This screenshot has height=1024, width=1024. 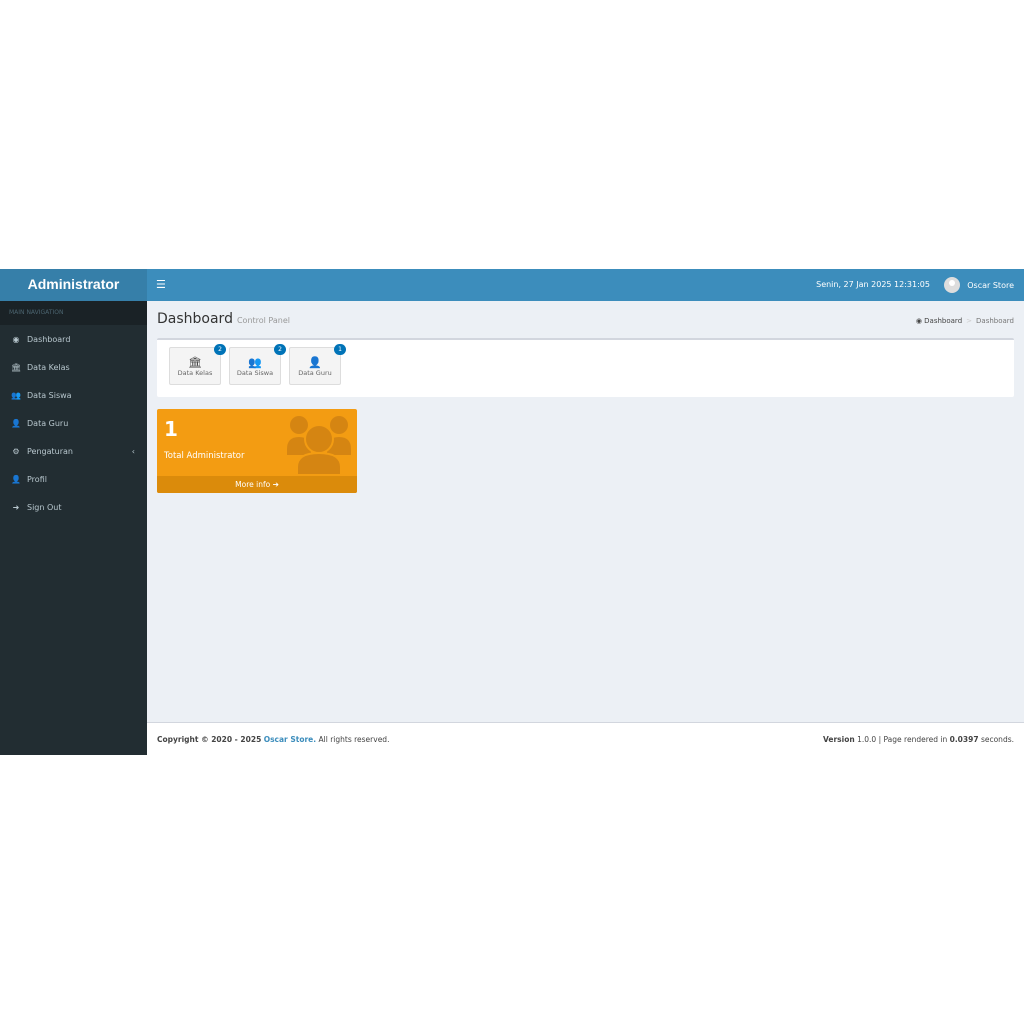 What do you see at coordinates (290, 739) in the screenshot?
I see `brand-link: Oscar Store.` at bounding box center [290, 739].